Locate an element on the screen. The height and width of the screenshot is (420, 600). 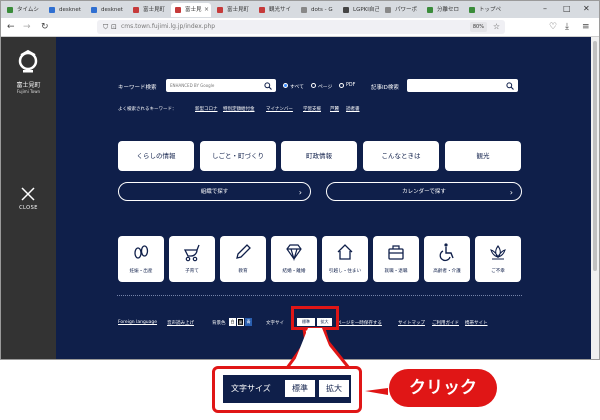
zoomed-standard-button: 標準 is located at coordinates (300, 388).